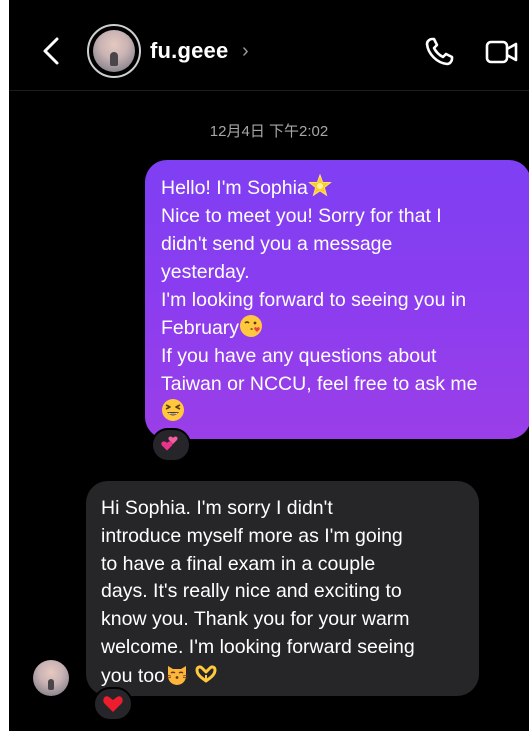  I want to click on username-title: fu.geee, so click(189, 51).